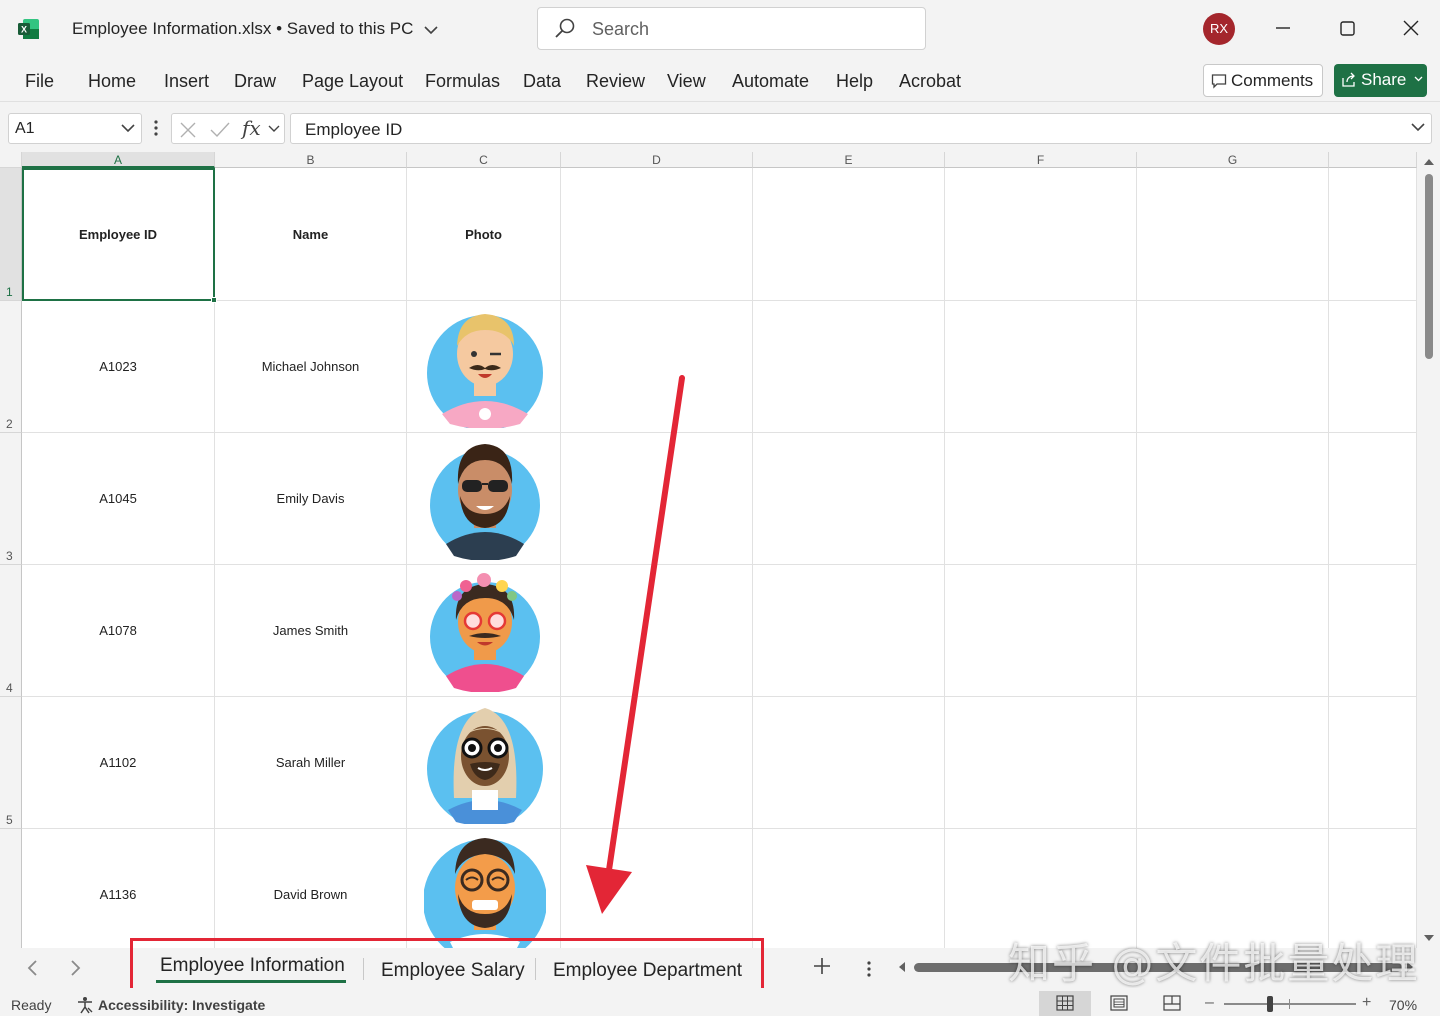 The image size is (1440, 1016). Describe the element at coordinates (255, 81) in the screenshot. I see `menu-draw: Draw` at that location.